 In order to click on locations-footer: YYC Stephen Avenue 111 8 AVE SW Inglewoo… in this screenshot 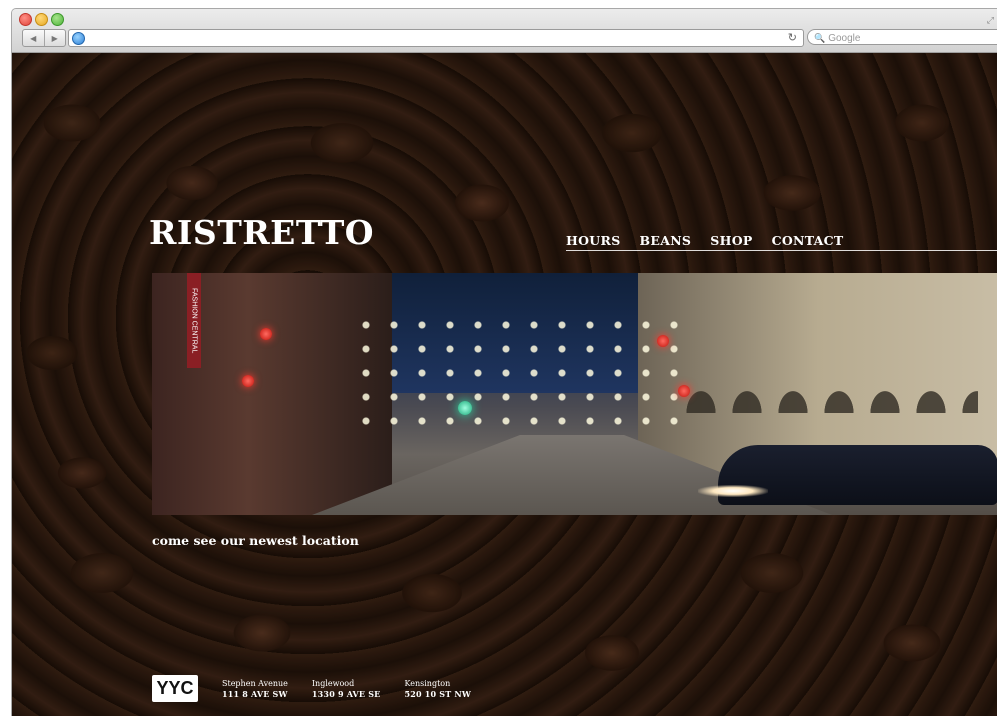, I will do `click(311, 688)`.